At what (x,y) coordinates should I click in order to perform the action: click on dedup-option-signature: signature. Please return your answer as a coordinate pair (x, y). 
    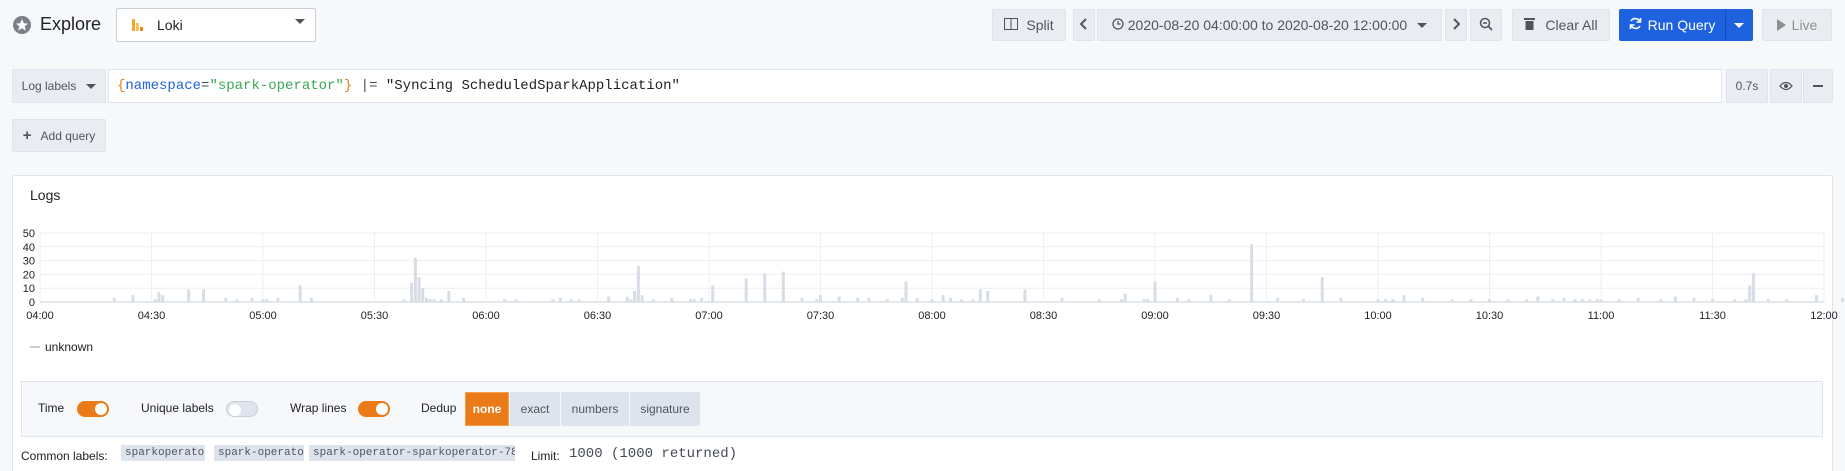
    Looking at the image, I should click on (665, 409).